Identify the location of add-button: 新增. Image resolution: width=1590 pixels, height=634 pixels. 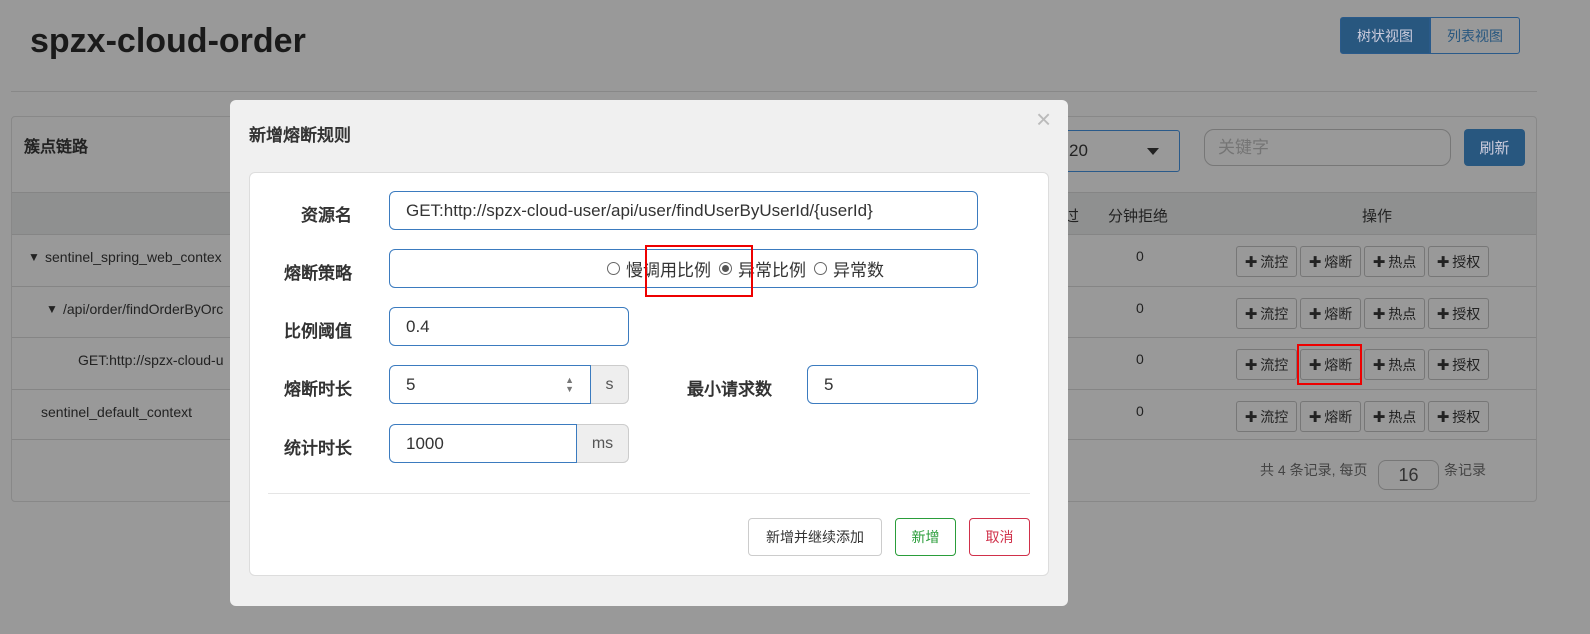
(925, 537).